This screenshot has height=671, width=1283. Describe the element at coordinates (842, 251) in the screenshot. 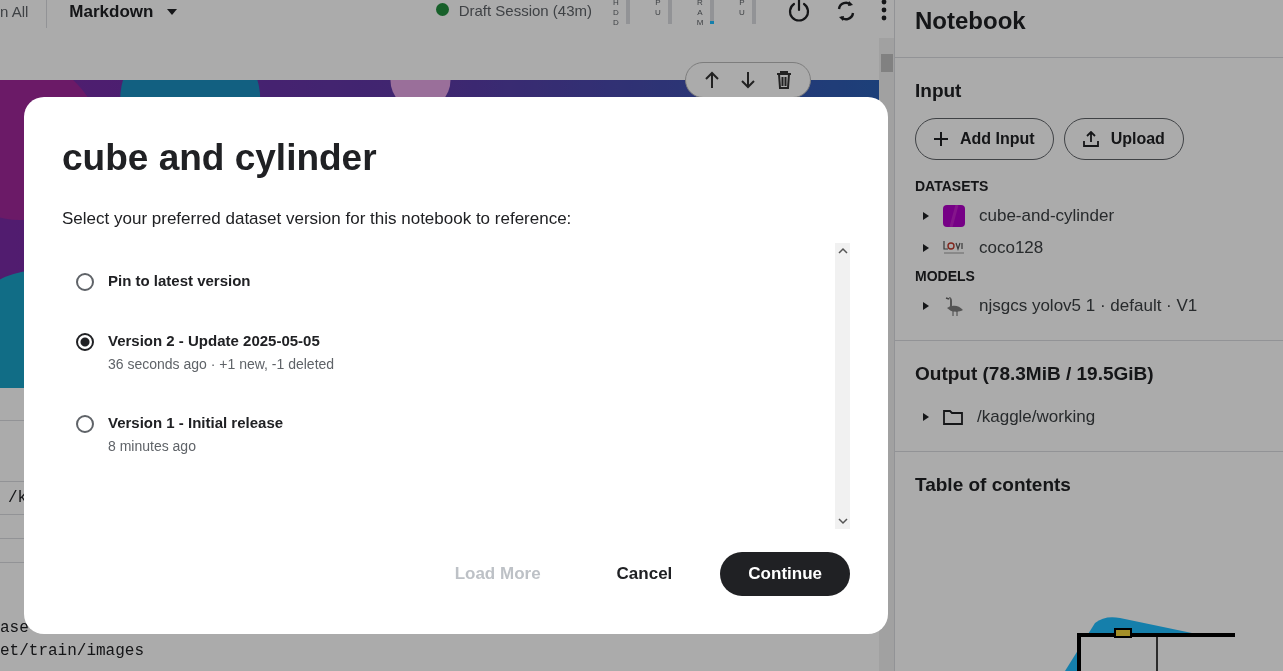

I see `scroll-up-icon` at that location.